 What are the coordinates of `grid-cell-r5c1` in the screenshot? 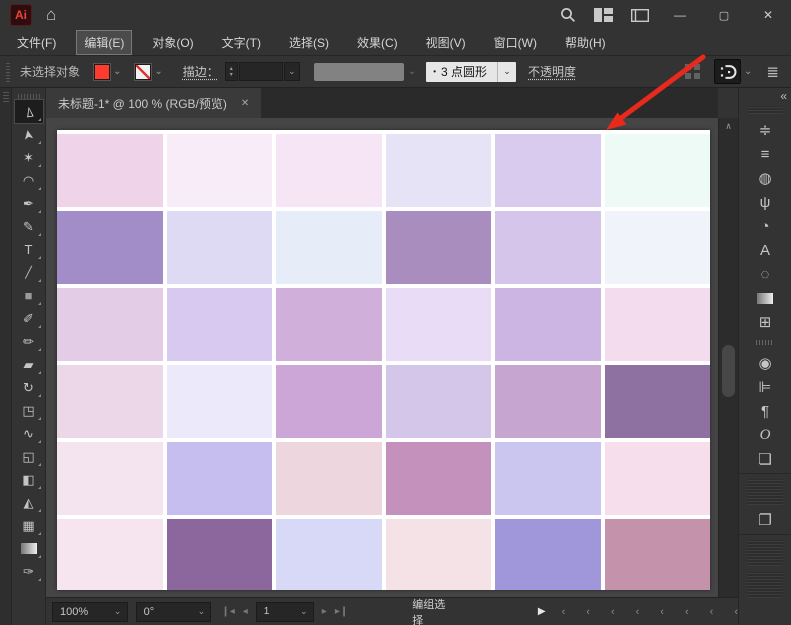 It's located at (110, 478).